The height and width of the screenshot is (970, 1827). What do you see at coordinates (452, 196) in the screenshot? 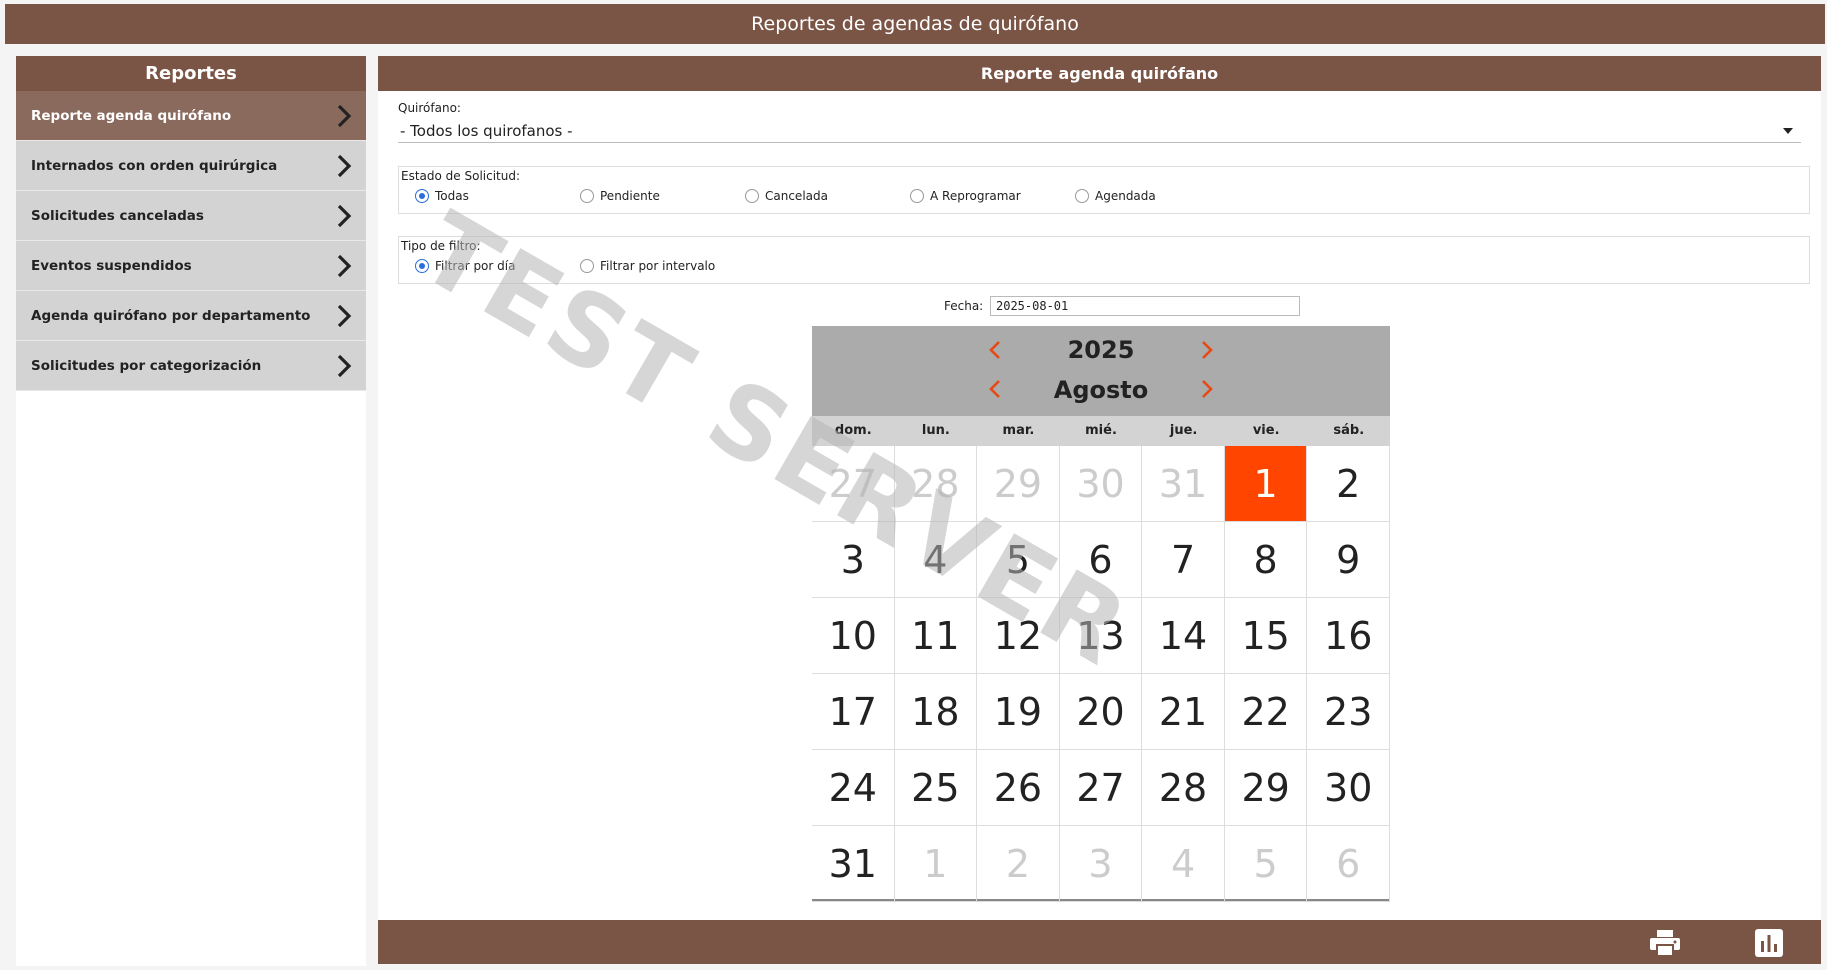
I see `radio-label: Todas` at bounding box center [452, 196].